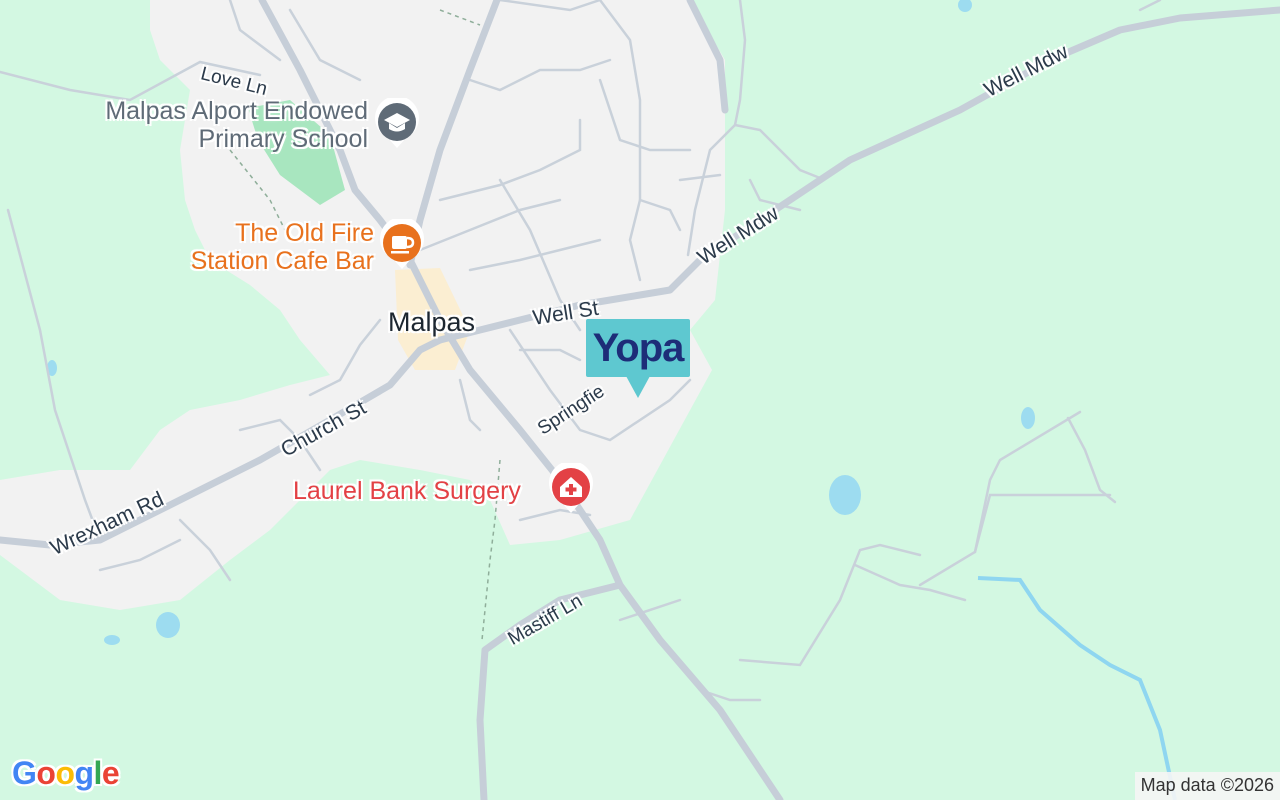 The height and width of the screenshot is (800, 1280). I want to click on google-logo-letter: e, so click(110, 773).